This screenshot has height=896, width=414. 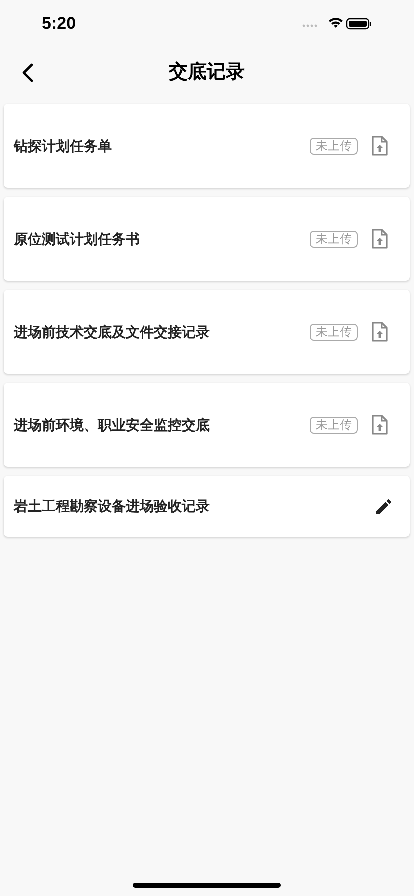 I want to click on record-title: 原位测试计划任务书, so click(x=77, y=239).